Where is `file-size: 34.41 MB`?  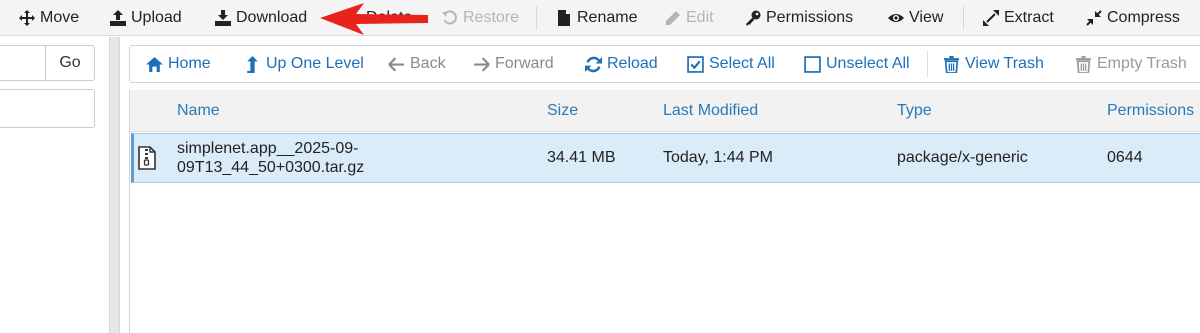
file-size: 34.41 MB is located at coordinates (581, 157).